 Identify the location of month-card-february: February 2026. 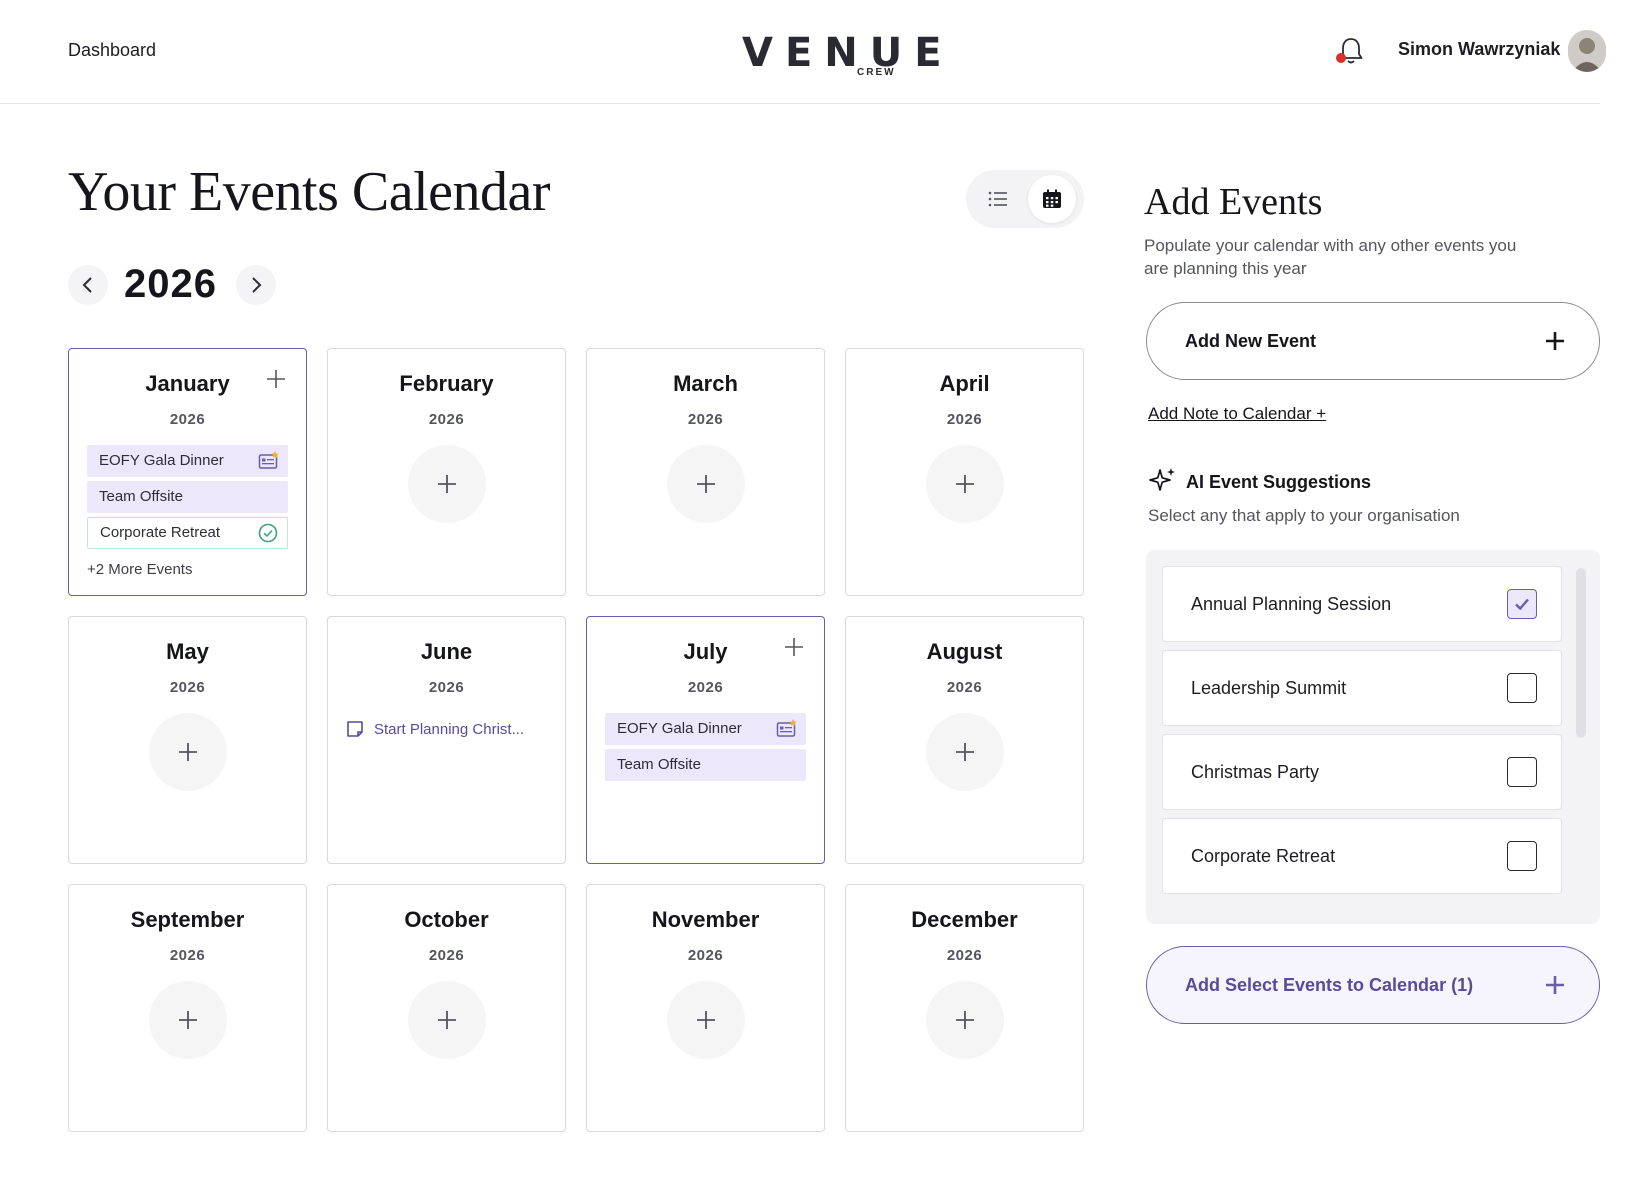
(446, 472).